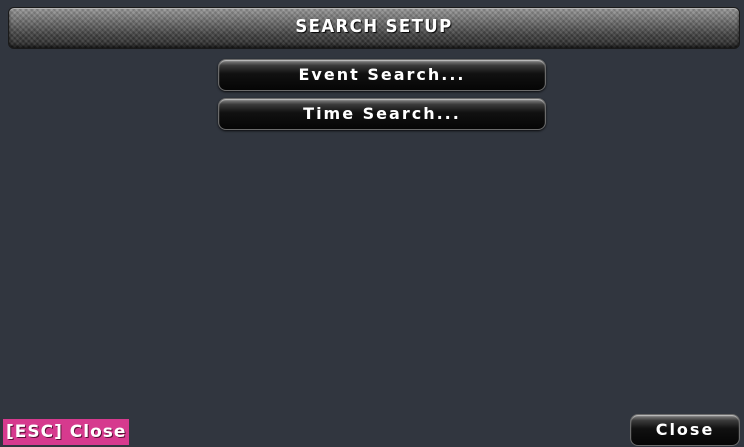 Image resolution: width=744 pixels, height=447 pixels. I want to click on page-title: SEARCH SETUP, so click(374, 26).